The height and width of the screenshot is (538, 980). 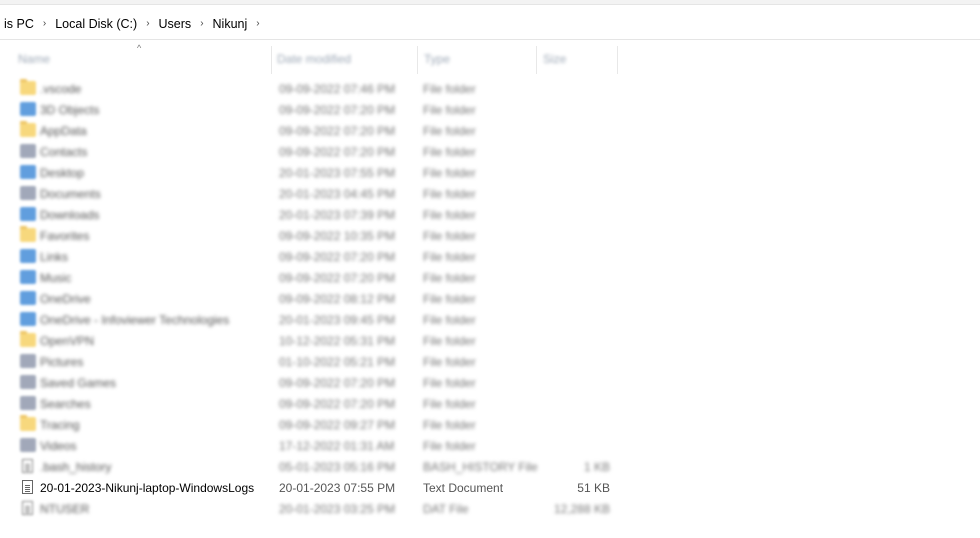 What do you see at coordinates (64, 152) in the screenshot?
I see `row-name: Contacts` at bounding box center [64, 152].